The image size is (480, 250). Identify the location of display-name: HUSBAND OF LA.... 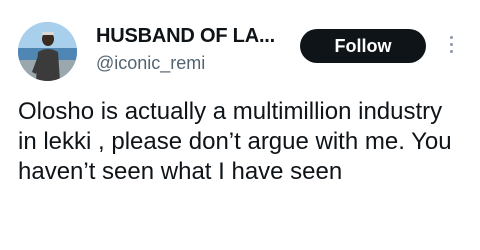
(185, 36).